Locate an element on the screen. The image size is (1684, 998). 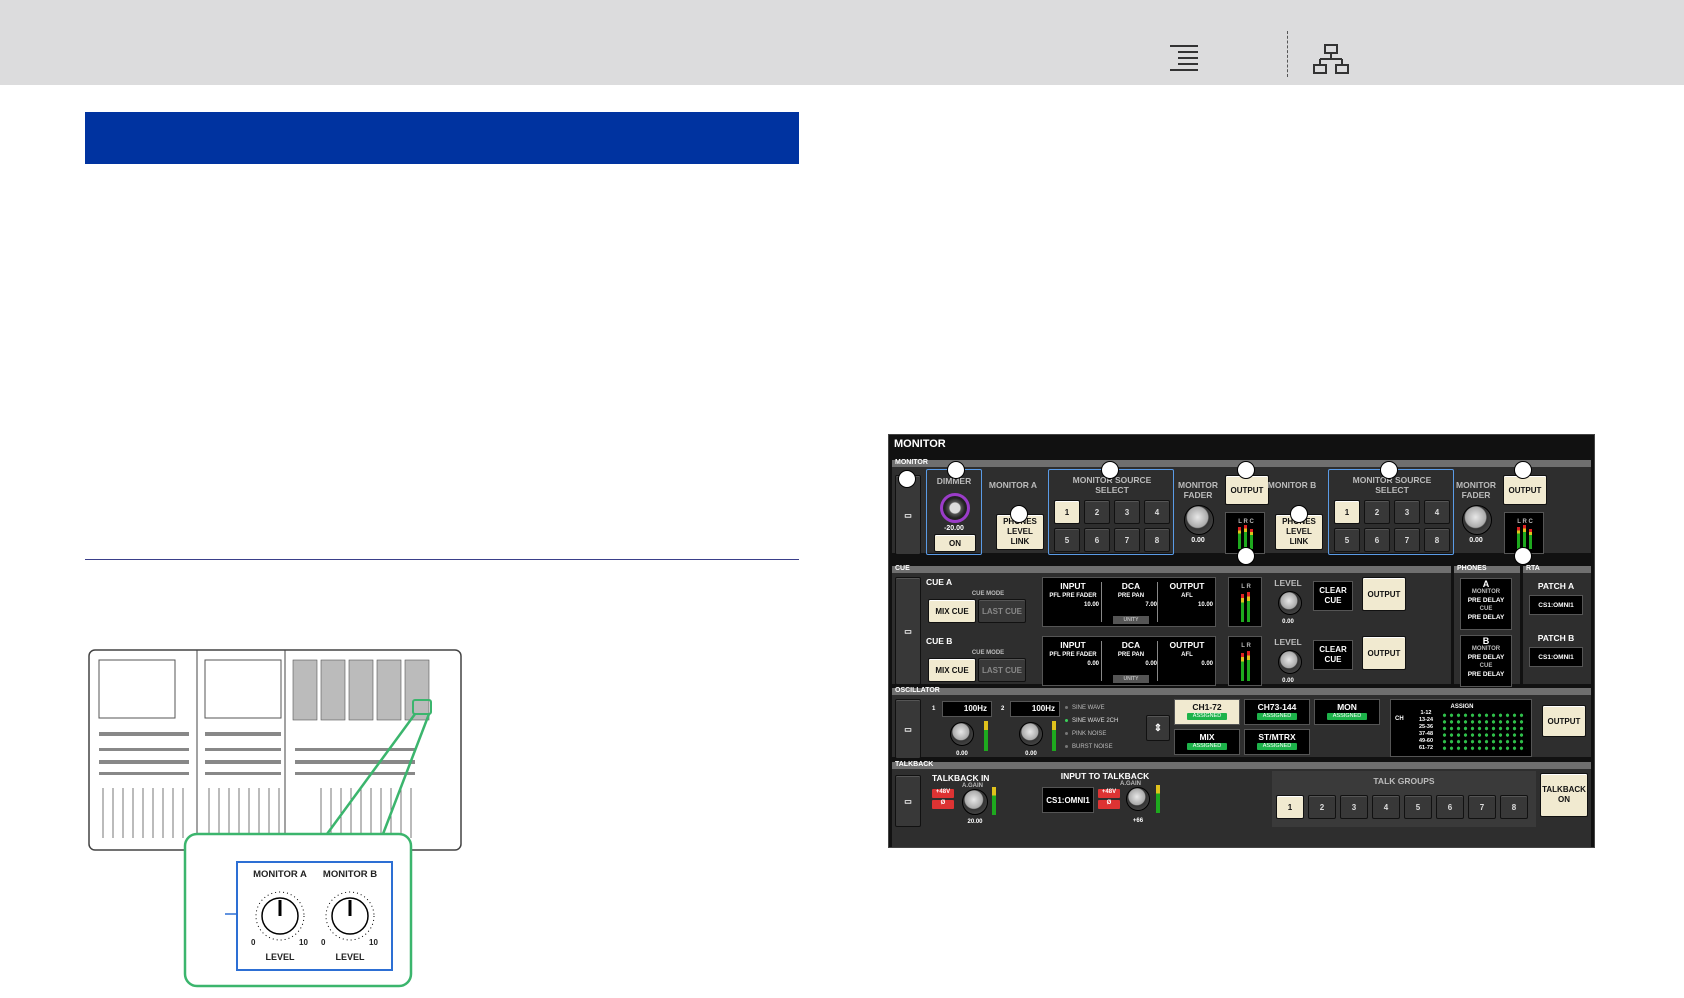
cue-a-level-knob is located at coordinates (1290, 603).